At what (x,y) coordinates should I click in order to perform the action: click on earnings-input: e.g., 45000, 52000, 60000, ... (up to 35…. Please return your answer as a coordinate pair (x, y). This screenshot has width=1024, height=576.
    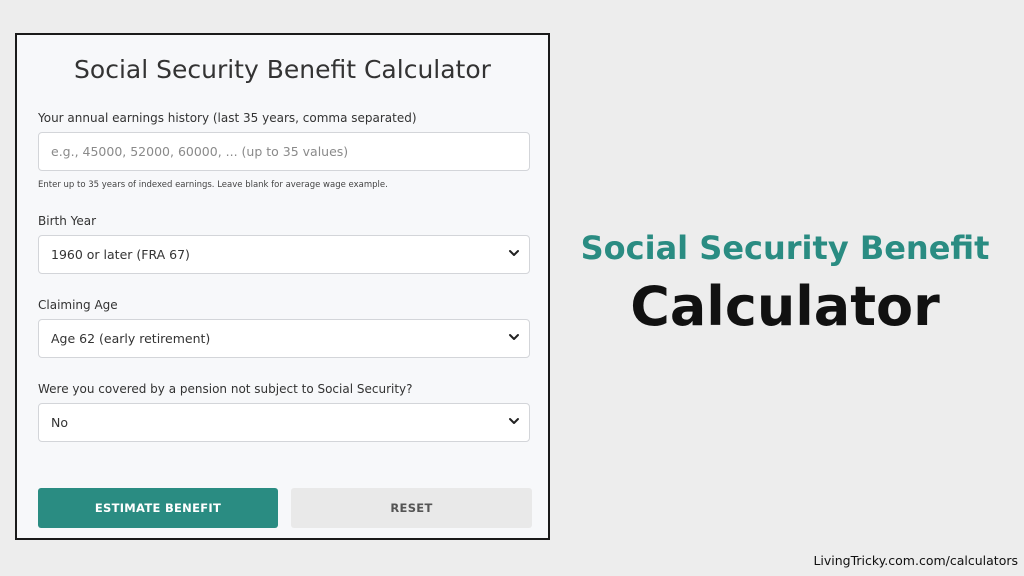
    Looking at the image, I should click on (284, 151).